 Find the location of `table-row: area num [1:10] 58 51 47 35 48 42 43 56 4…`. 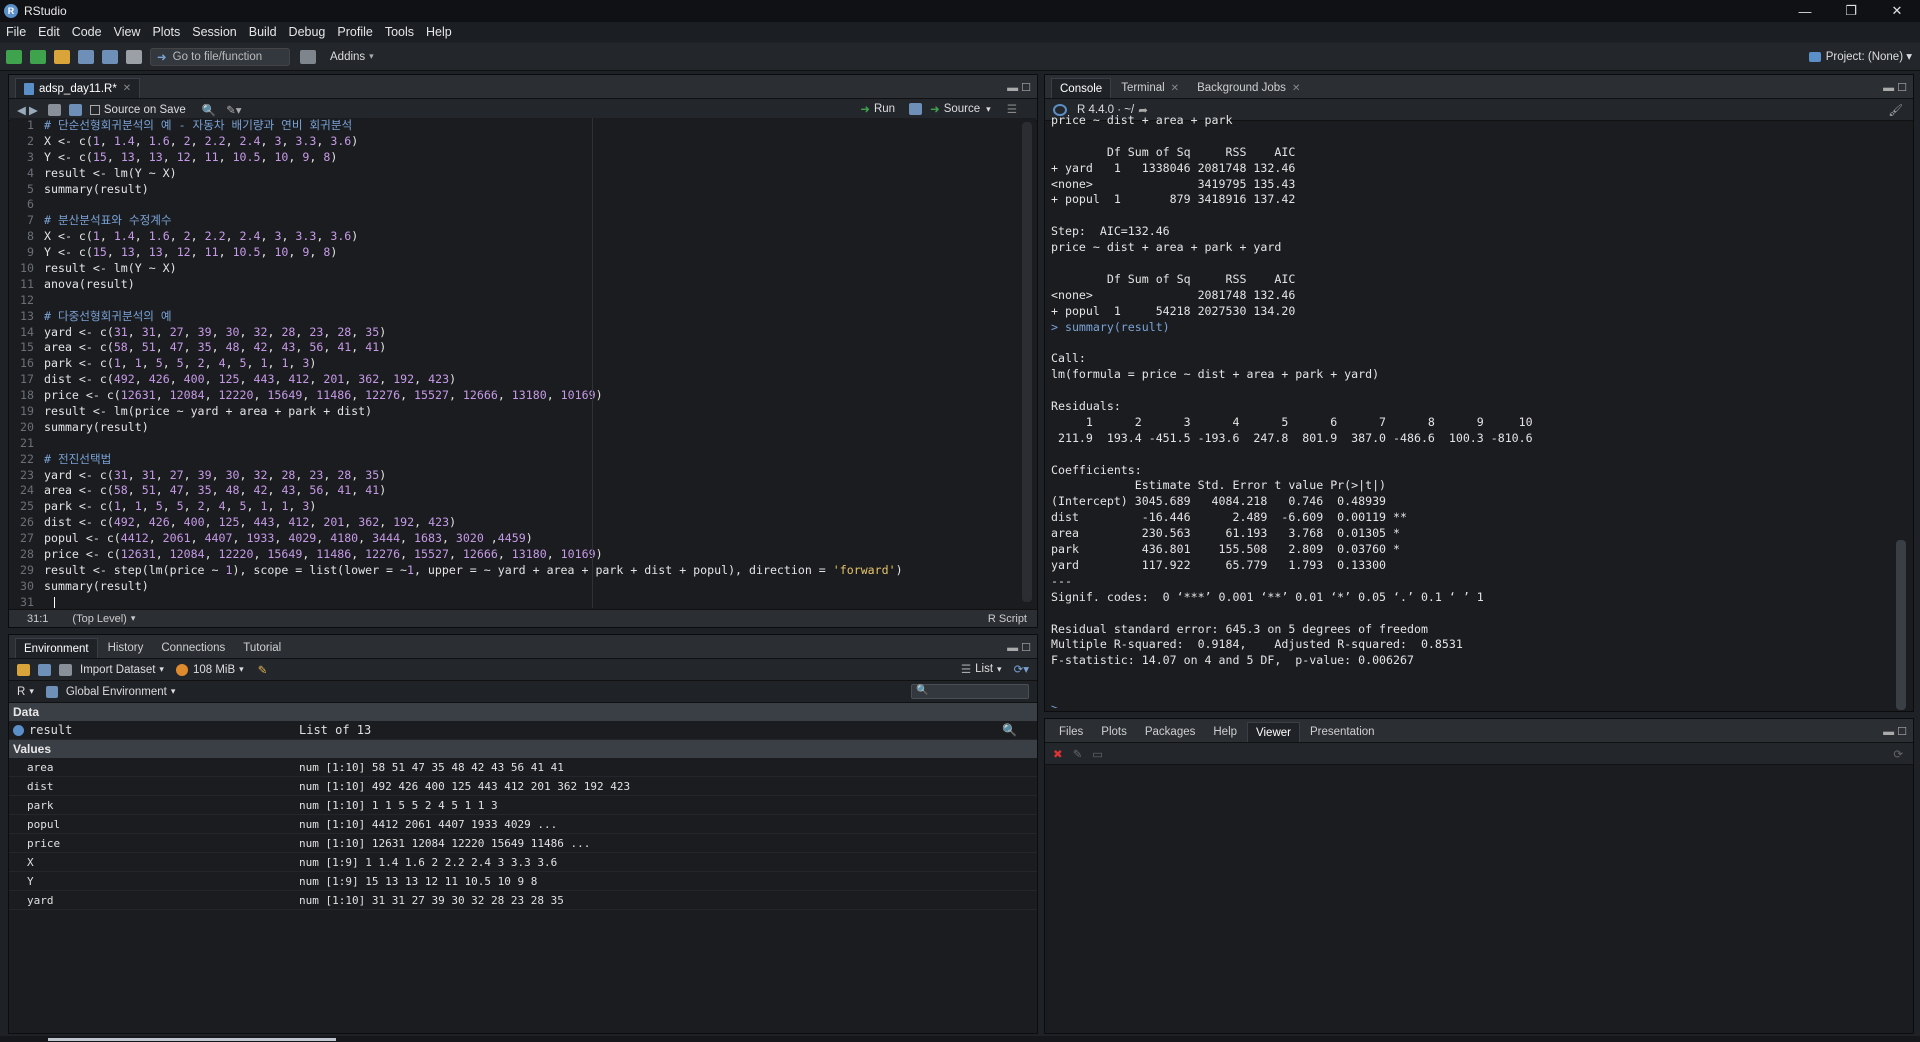

table-row: area num [1:10] 58 51 47 35 48 42 43 56 4… is located at coordinates (523, 767).